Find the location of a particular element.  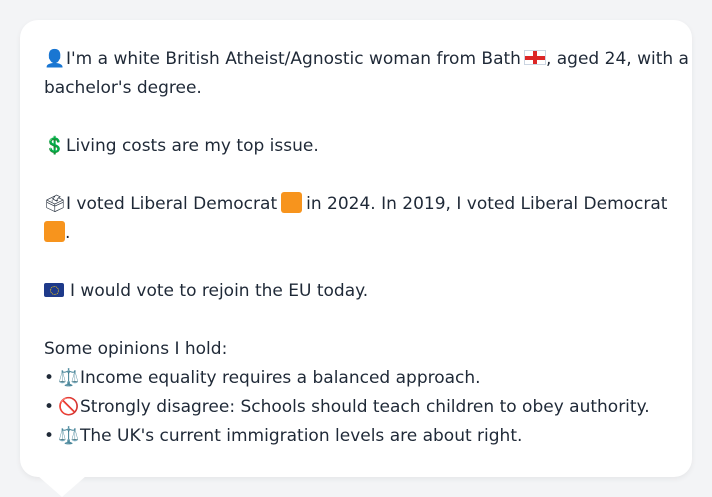

eu-line: I would vote to rejoin the EU today. is located at coordinates (356, 291).